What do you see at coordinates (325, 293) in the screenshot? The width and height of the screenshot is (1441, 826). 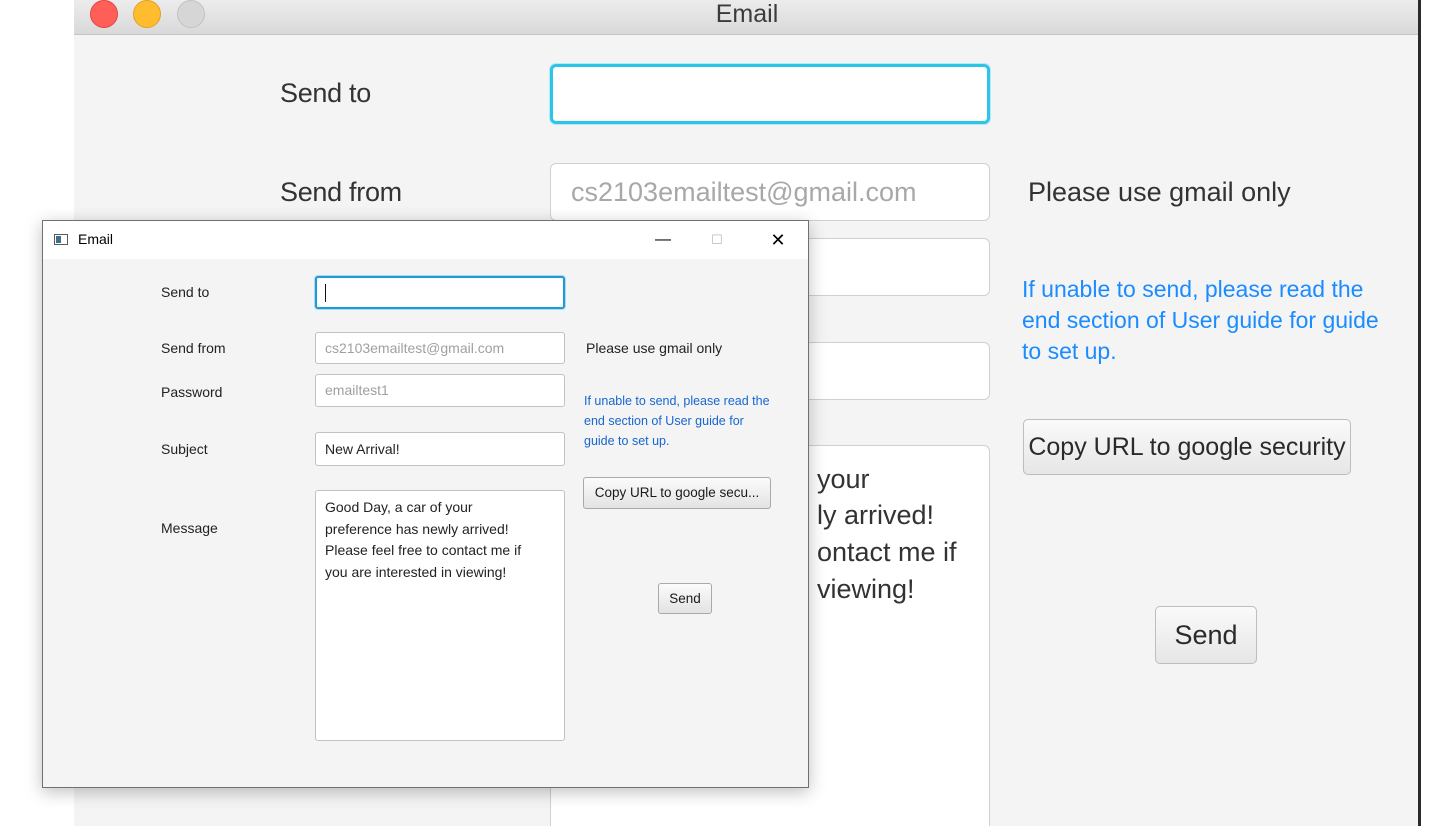 I see `text-cursor` at bounding box center [325, 293].